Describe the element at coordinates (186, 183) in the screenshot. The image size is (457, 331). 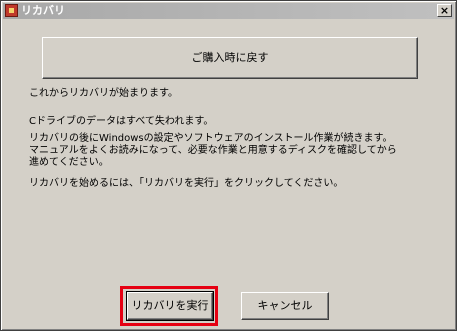
I see `start-hint-text: リカバリを始めるには、「リカバリを実行」をクリックしてください。` at that location.